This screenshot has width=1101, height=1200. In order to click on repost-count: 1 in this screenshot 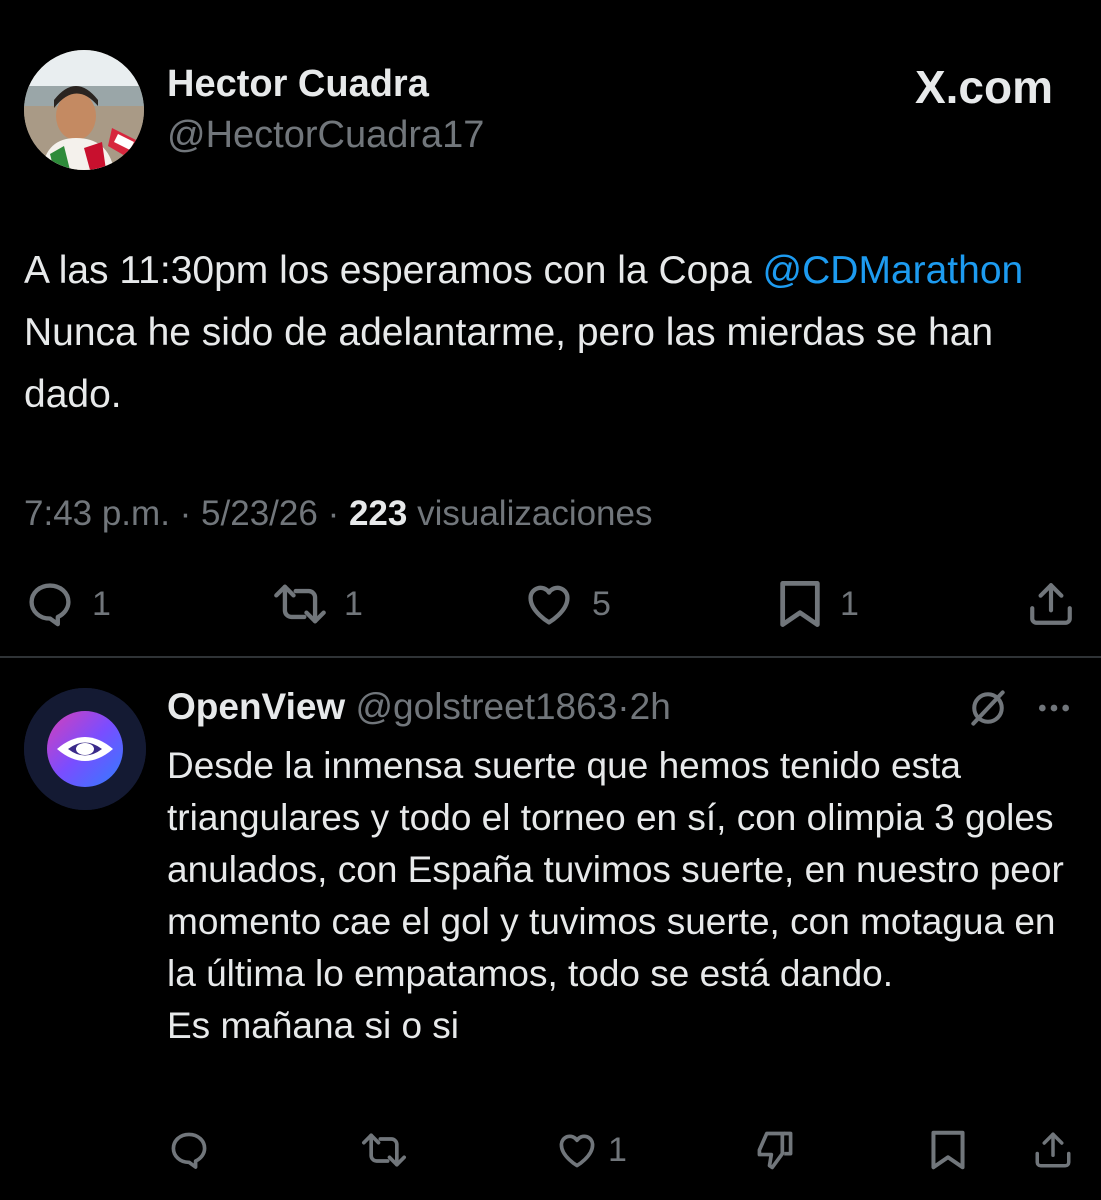, I will do `click(353, 603)`.